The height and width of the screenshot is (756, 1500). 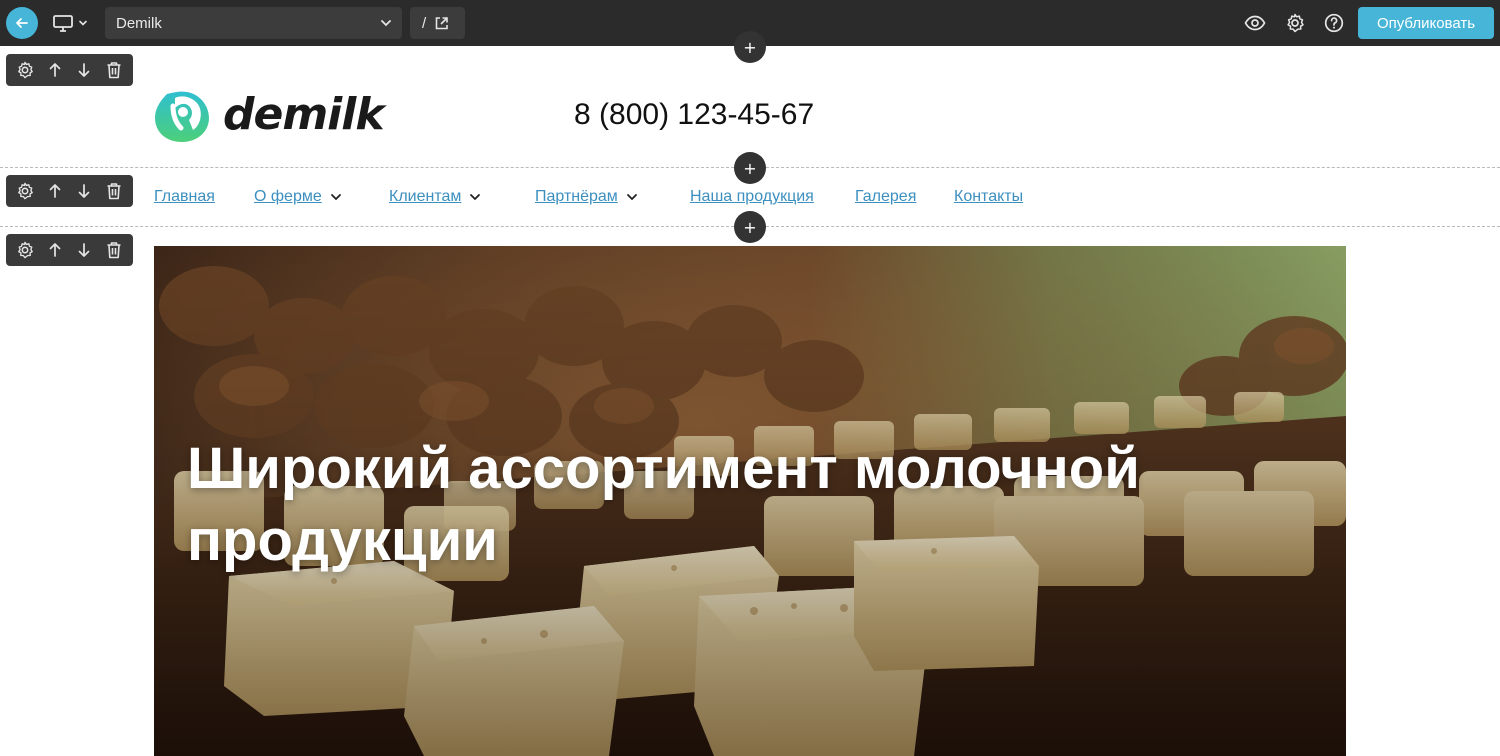 I want to click on milk-jug-logo-icon, so click(x=182, y=116).